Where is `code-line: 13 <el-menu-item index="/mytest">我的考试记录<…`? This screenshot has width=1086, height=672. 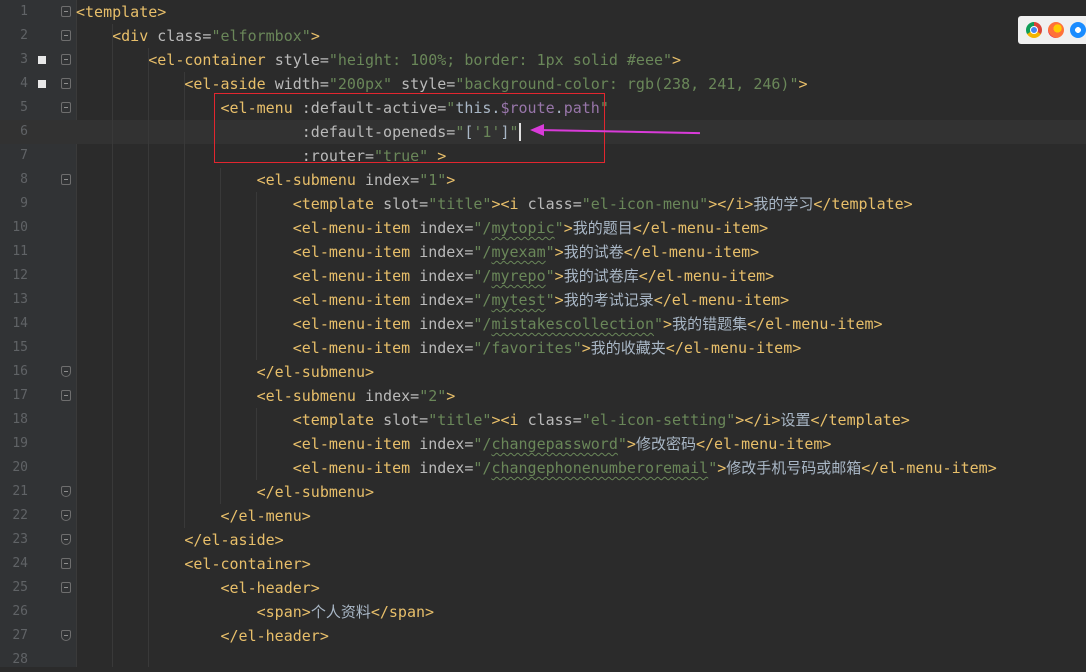
code-line: 13 <el-menu-item index="/mytest">我的考试记录<… is located at coordinates (543, 300).